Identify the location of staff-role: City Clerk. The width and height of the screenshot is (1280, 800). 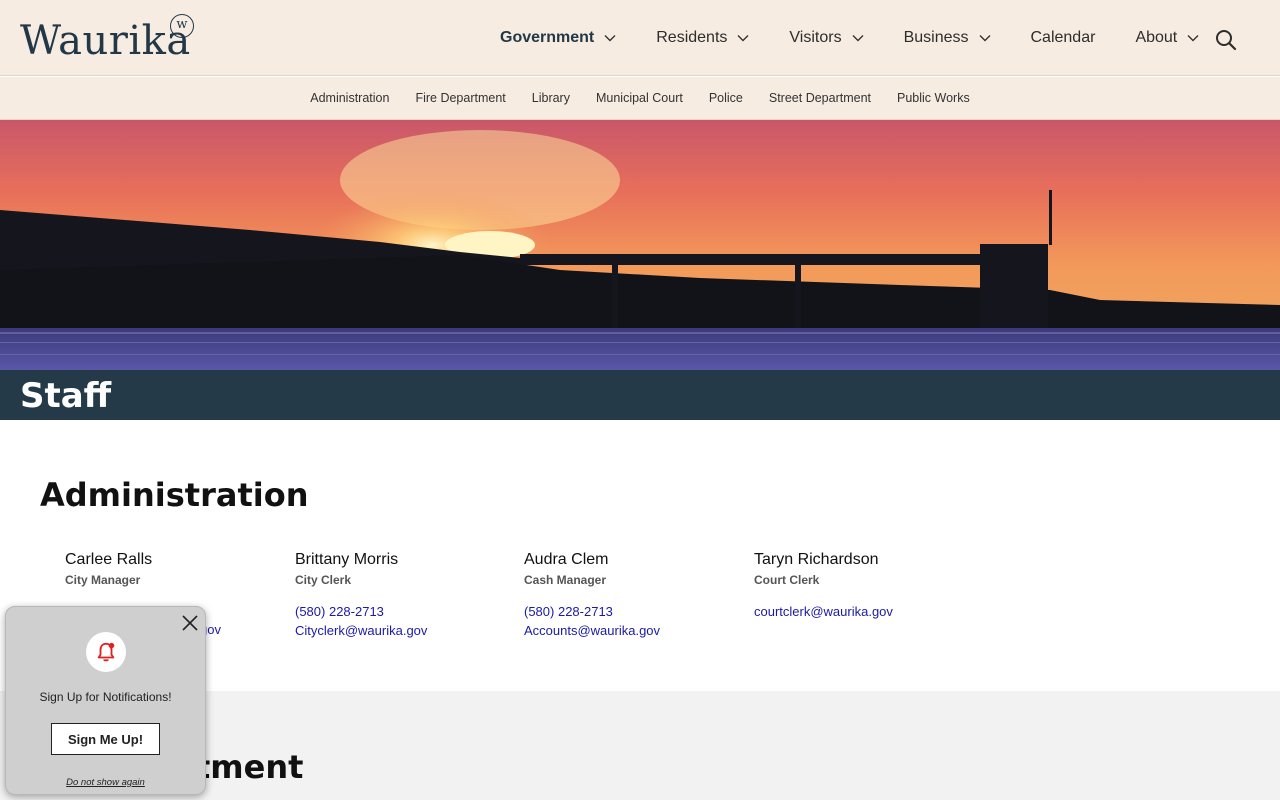
(323, 580).